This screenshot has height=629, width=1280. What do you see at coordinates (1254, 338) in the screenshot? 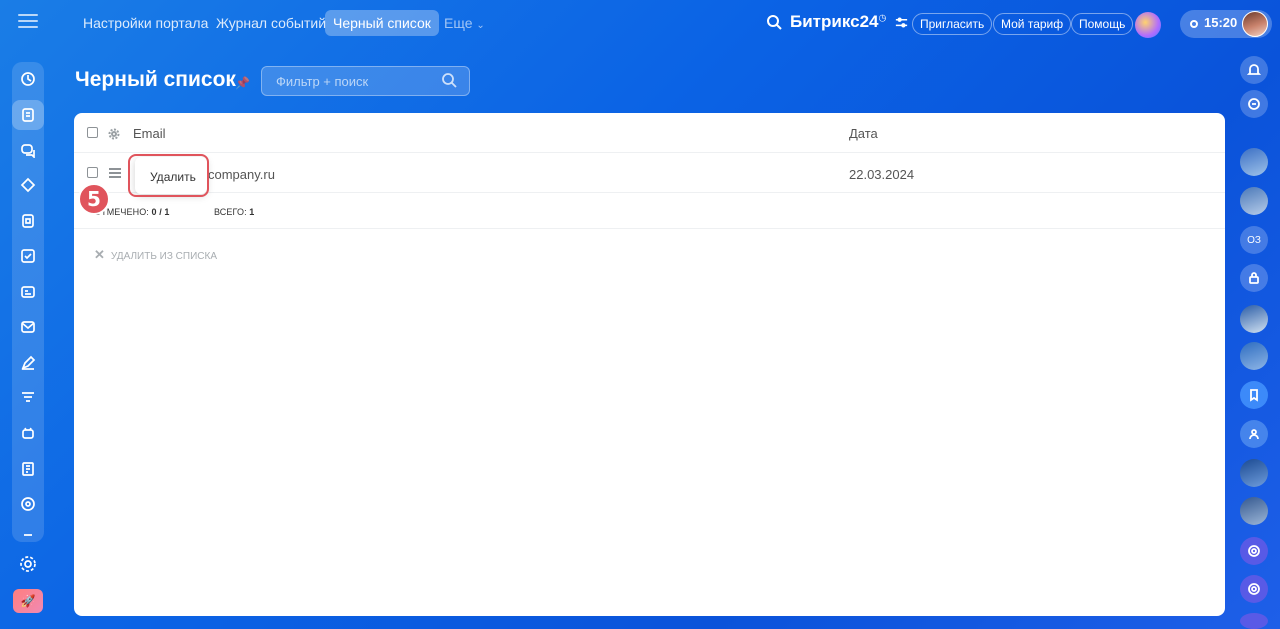
I see `right-sidebar: ОЗ` at bounding box center [1254, 338].